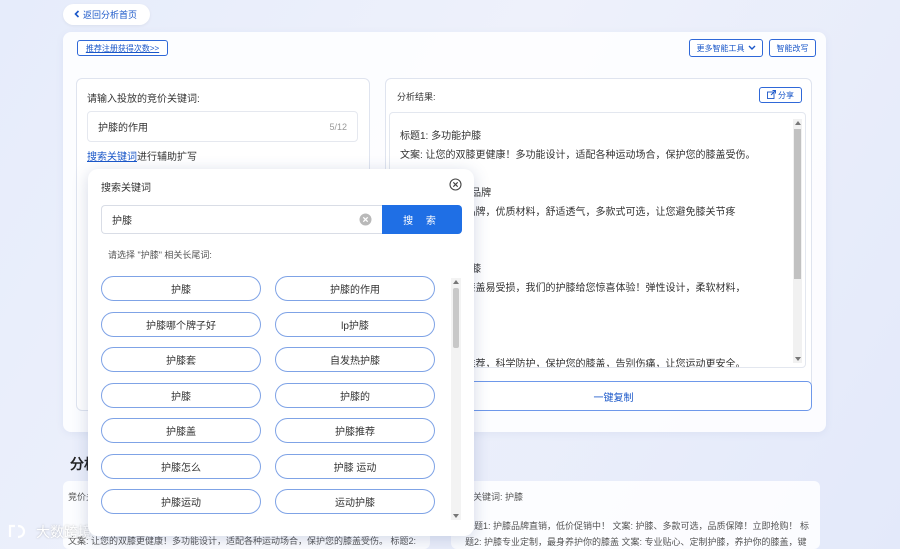  I want to click on share-button: 分享, so click(780, 95).